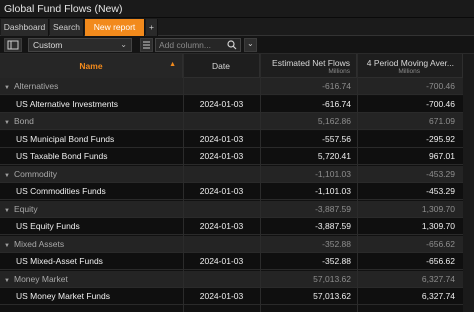 The width and height of the screenshot is (474, 312). I want to click on name-cell: US Municipal Bond Funds, so click(91, 139).